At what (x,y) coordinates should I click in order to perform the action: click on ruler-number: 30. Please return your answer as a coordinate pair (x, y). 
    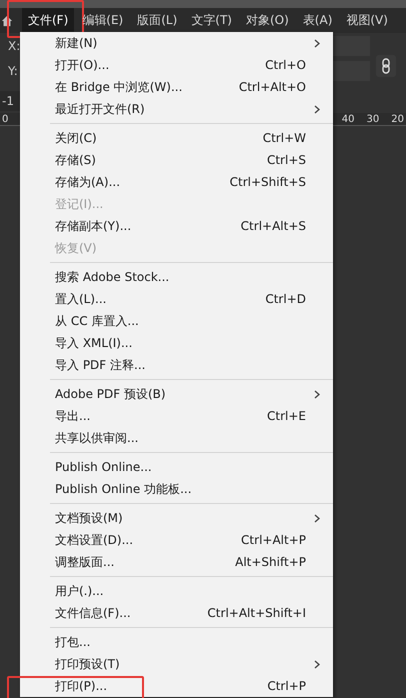
    Looking at the image, I should click on (373, 119).